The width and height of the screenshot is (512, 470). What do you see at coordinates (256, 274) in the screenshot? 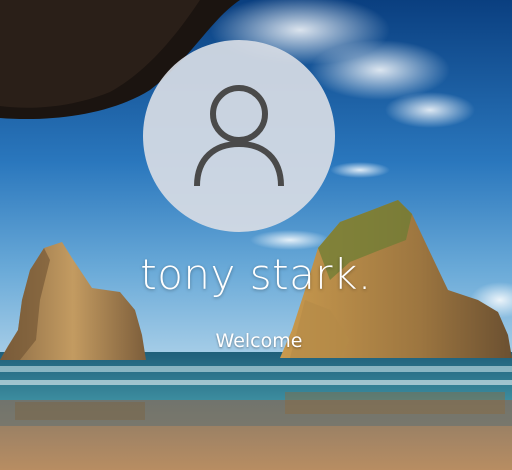
I see `username-label: tony stark.` at bounding box center [256, 274].